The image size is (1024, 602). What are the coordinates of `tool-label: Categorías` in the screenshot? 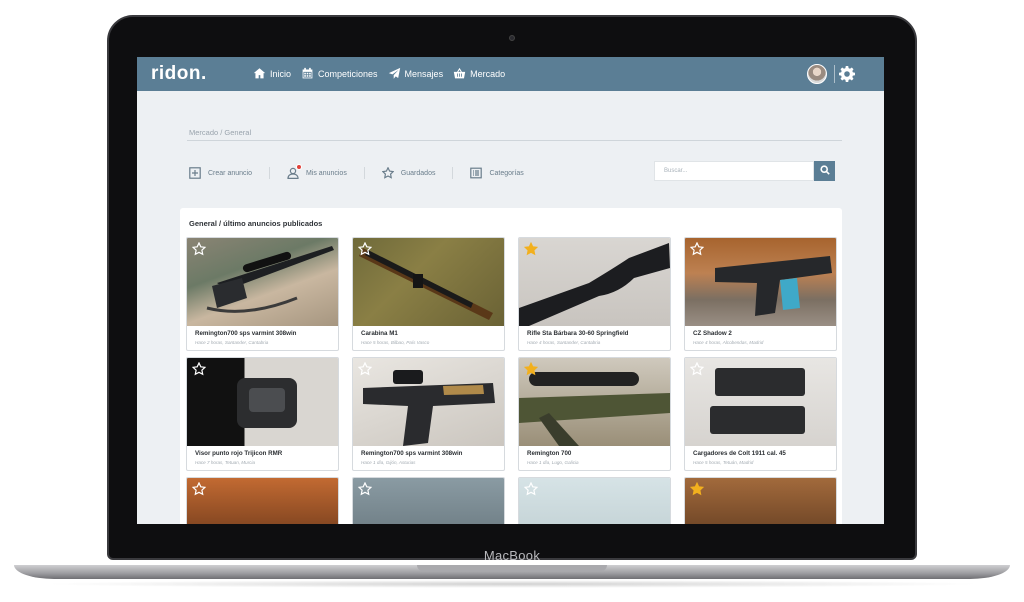 It's located at (506, 173).